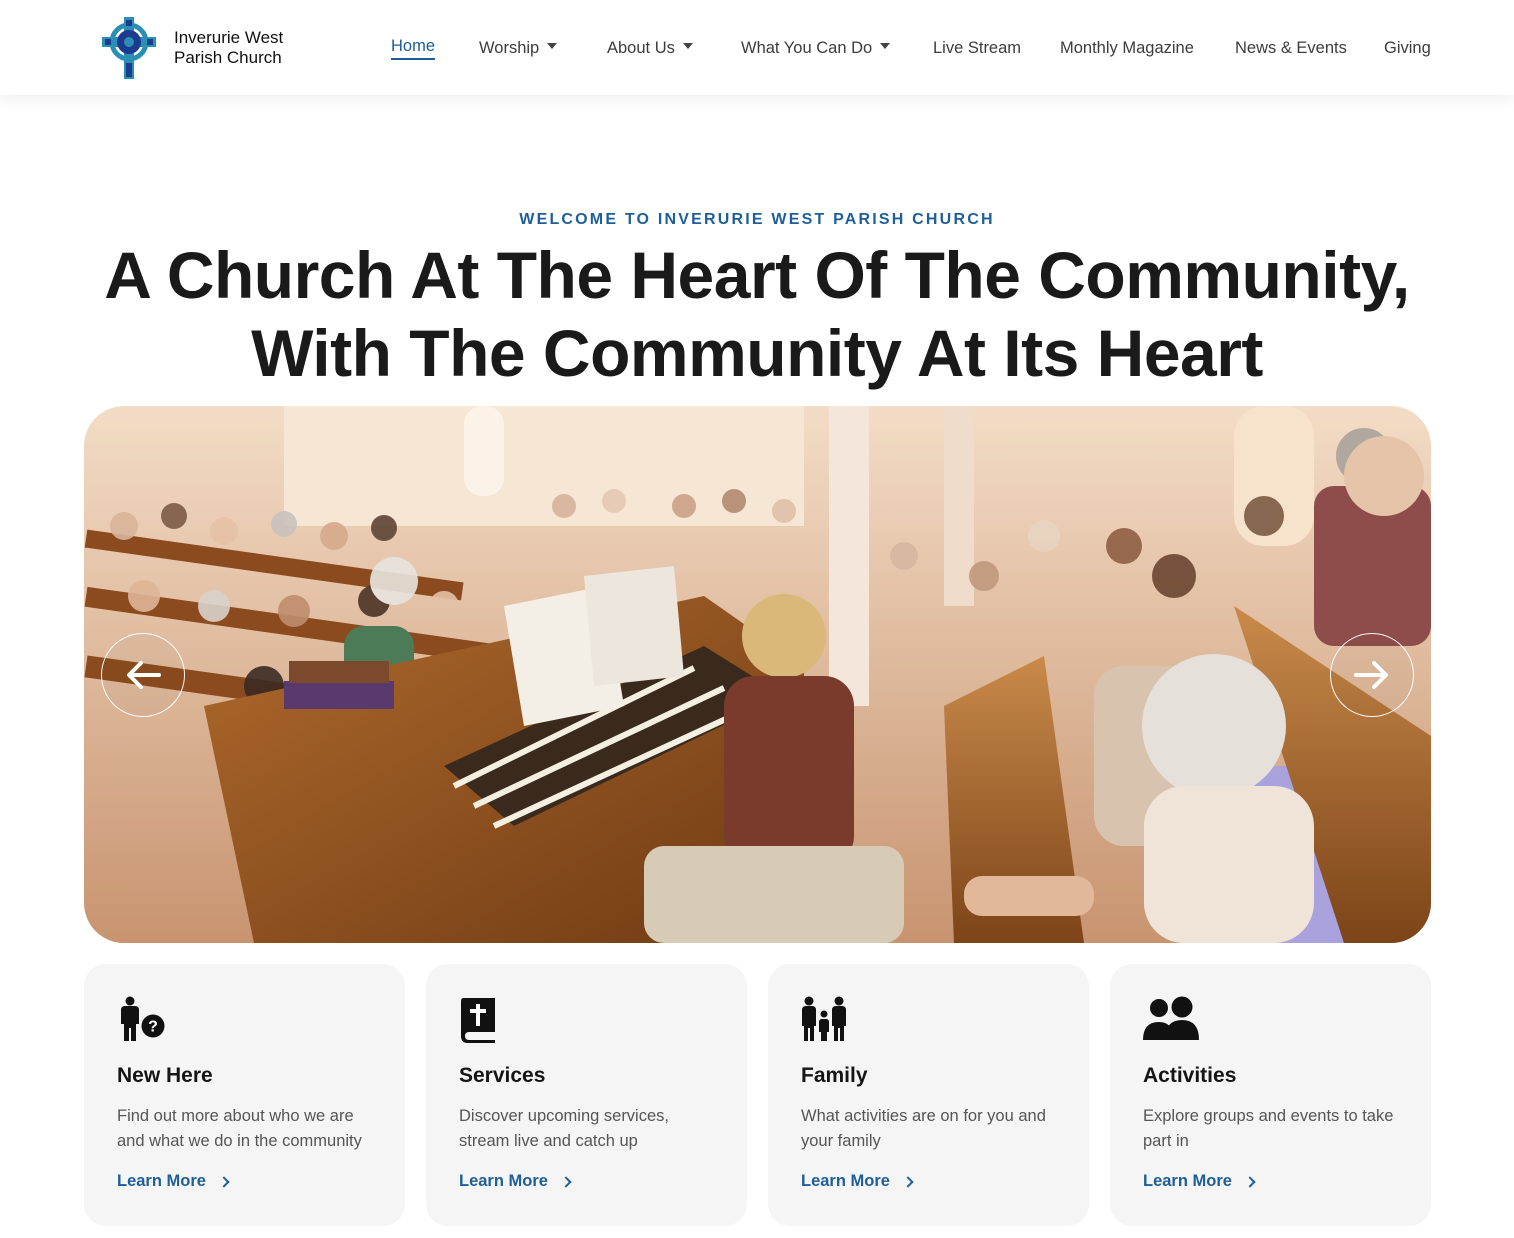 Image resolution: width=1514 pixels, height=1238 pixels. Describe the element at coordinates (757, 219) in the screenshot. I see `hero-eyebrow: WELCOME TO INVERURIE WEST PARISH CHURCH` at that location.